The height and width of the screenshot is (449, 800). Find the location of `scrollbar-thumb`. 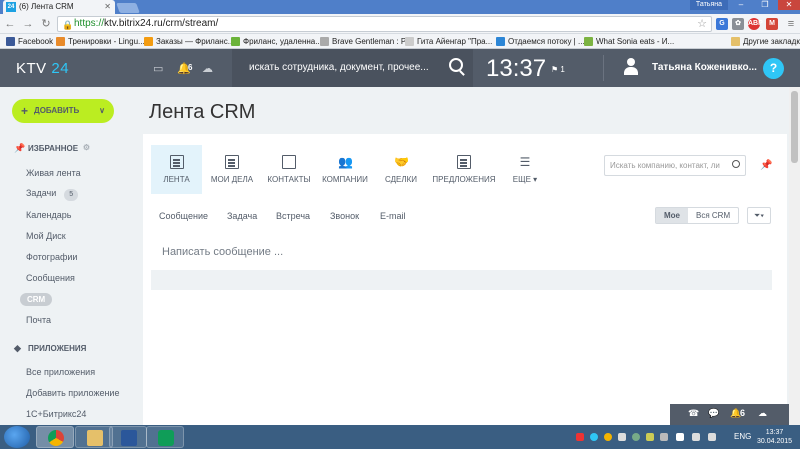

scrollbar-thumb is located at coordinates (794, 127).